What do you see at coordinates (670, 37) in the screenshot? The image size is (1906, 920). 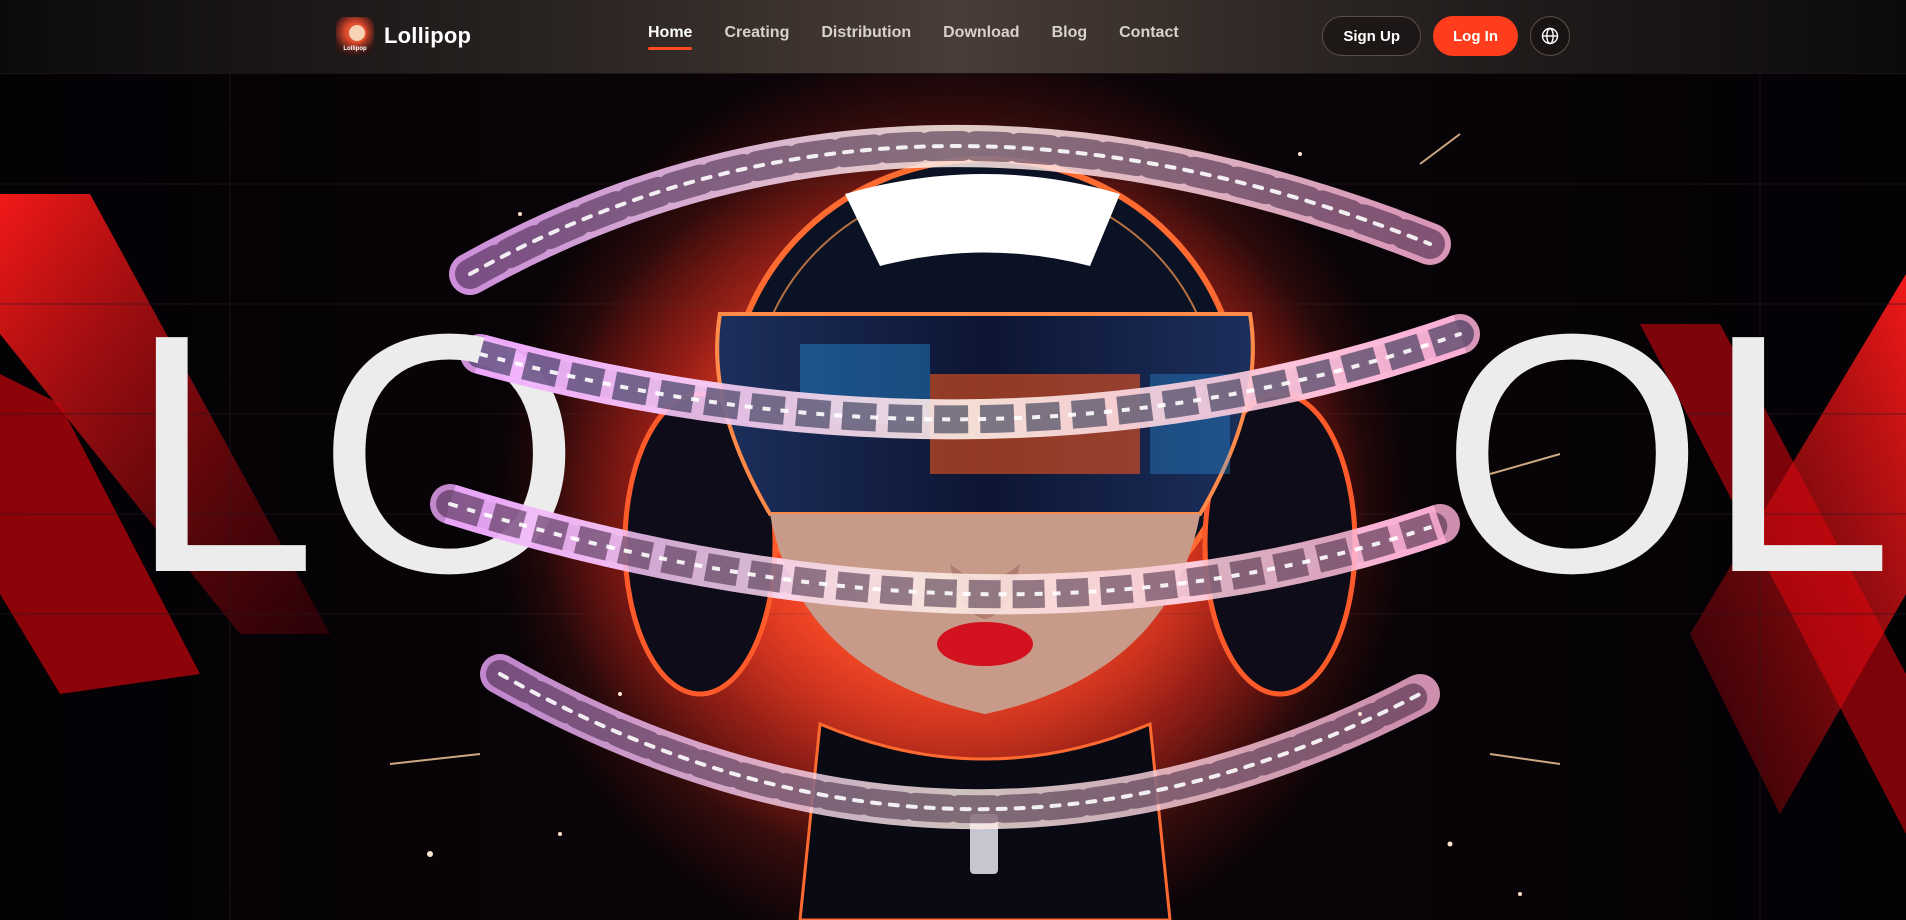 I see `nav-link-home: Home` at bounding box center [670, 37].